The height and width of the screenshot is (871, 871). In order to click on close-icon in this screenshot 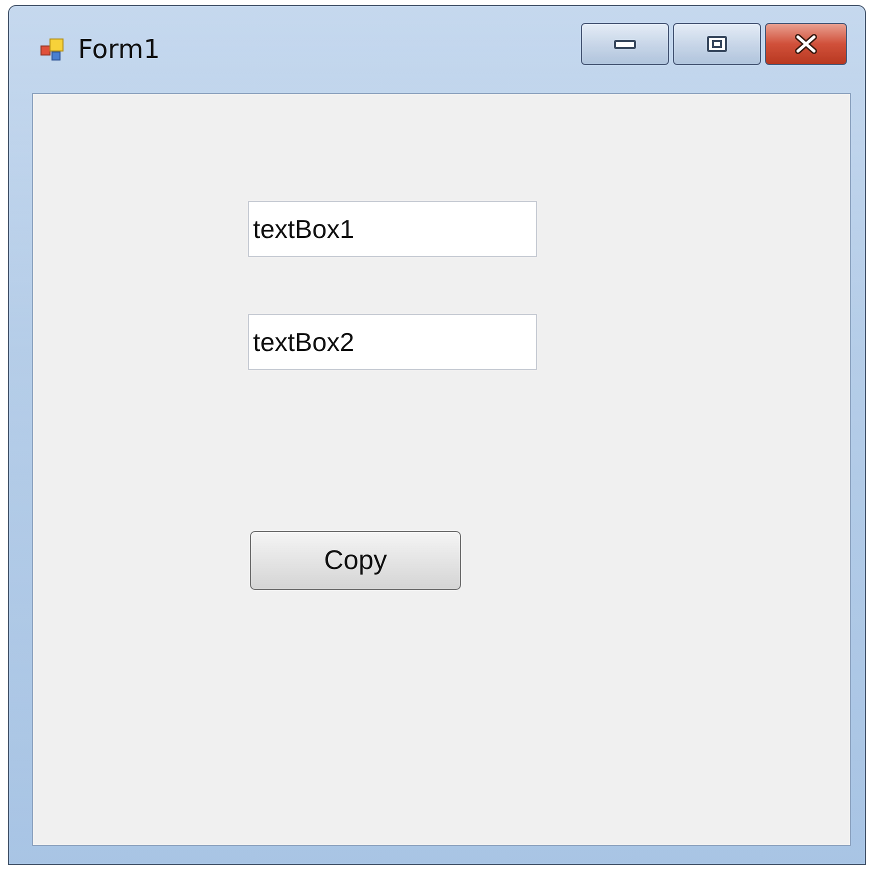, I will do `click(806, 44)`.